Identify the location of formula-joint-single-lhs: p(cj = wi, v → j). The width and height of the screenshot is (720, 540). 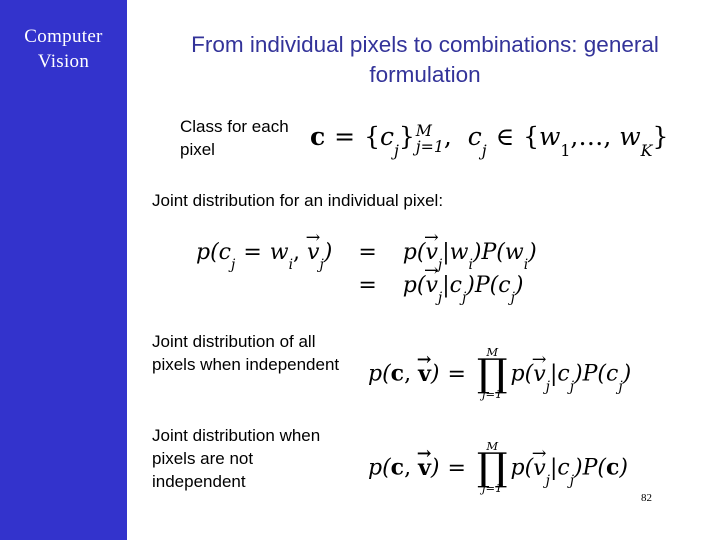
(264, 250).